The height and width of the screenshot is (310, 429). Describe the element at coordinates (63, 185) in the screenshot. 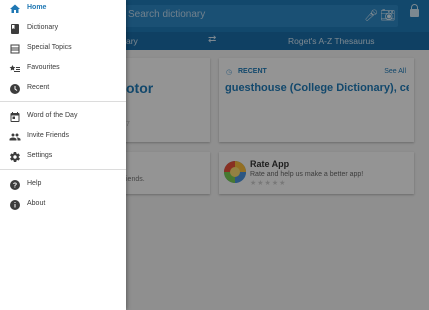

I see `drawer-item-help: ? Help` at that location.